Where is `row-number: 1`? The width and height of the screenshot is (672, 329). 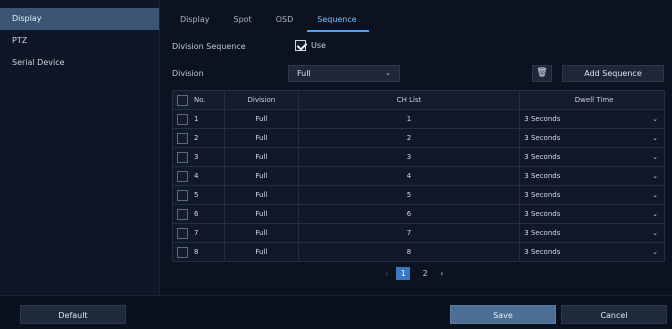
row-number: 1 is located at coordinates (196, 119).